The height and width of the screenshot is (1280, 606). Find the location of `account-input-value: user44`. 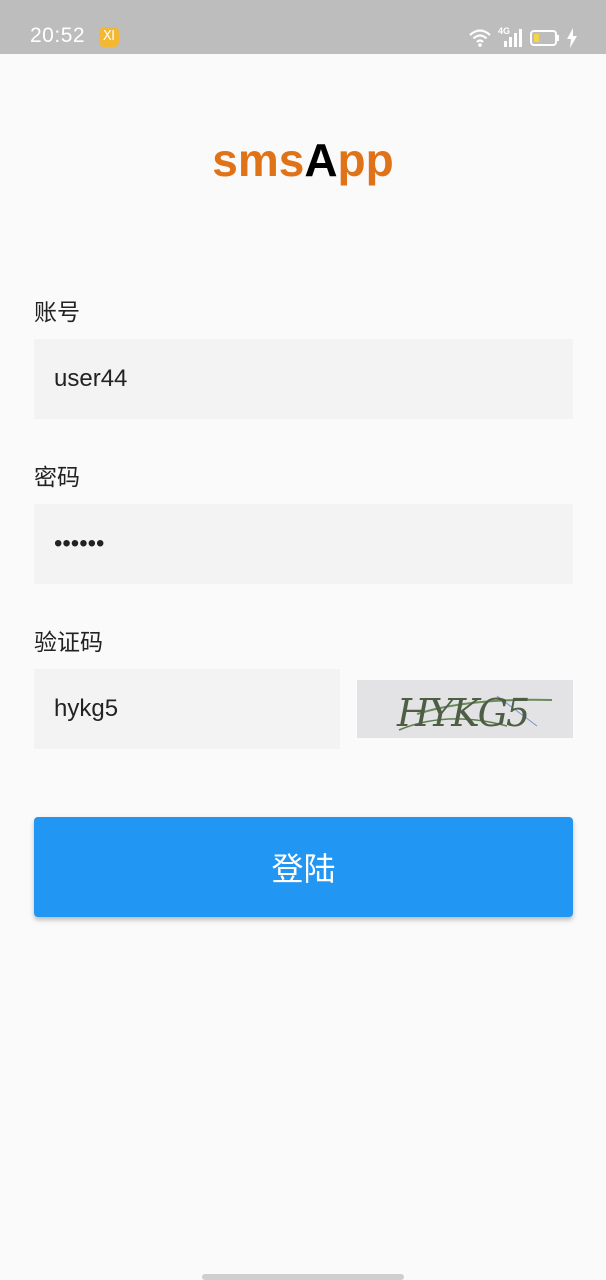

account-input-value: user44 is located at coordinates (91, 378).